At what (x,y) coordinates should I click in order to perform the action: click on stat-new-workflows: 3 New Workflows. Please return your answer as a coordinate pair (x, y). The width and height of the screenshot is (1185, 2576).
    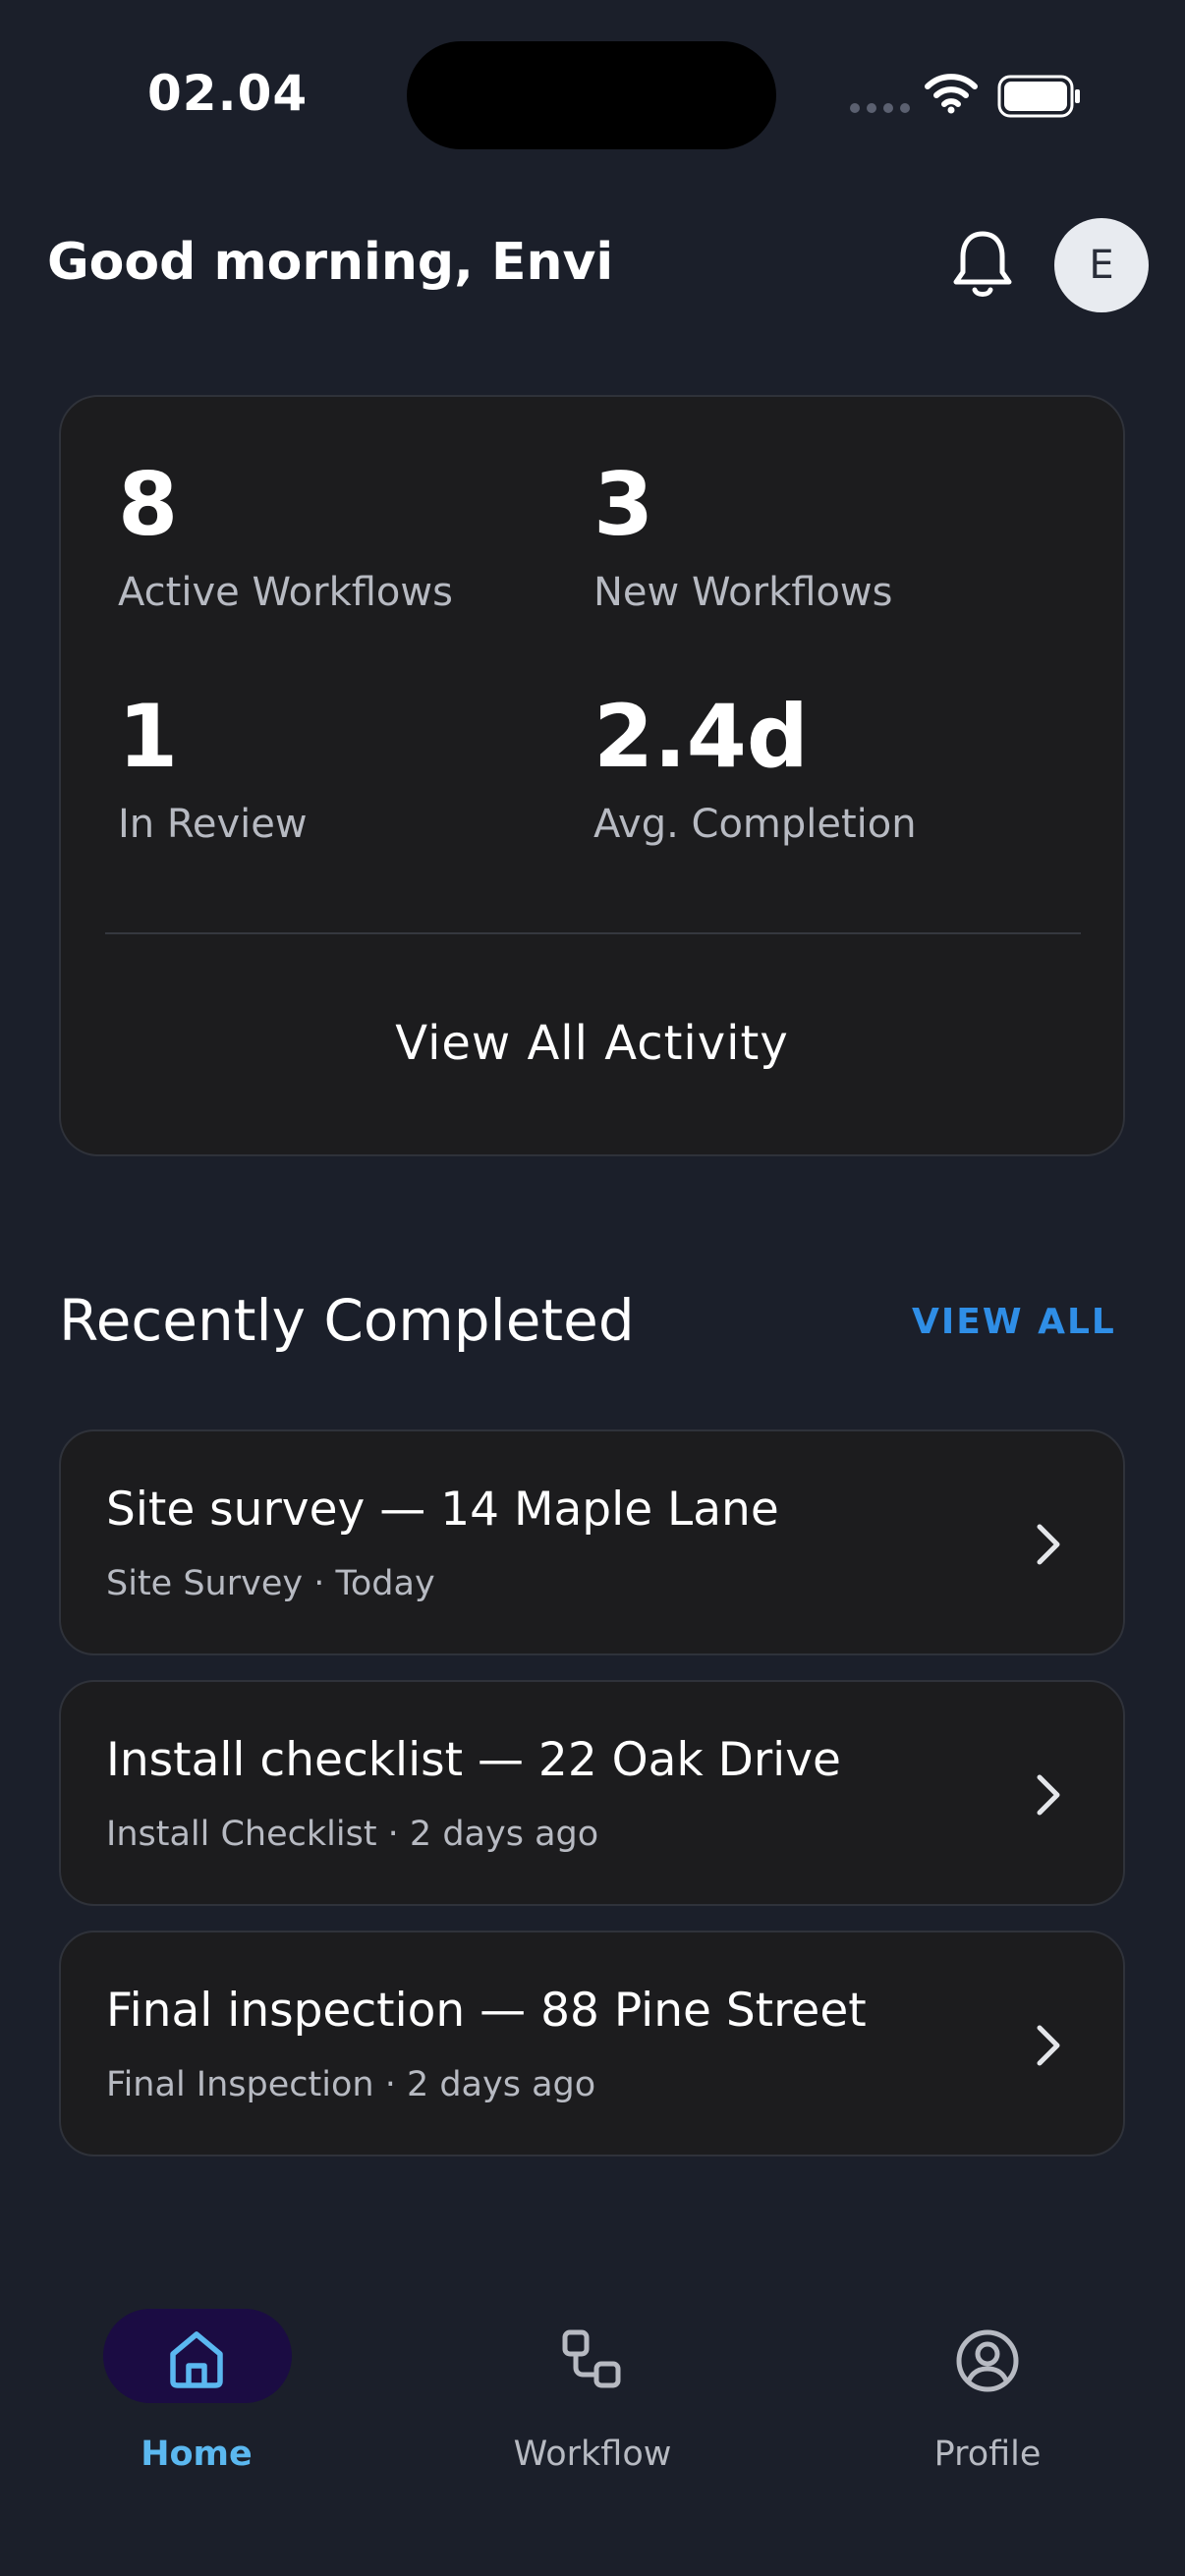
    Looking at the image, I should click on (743, 535).